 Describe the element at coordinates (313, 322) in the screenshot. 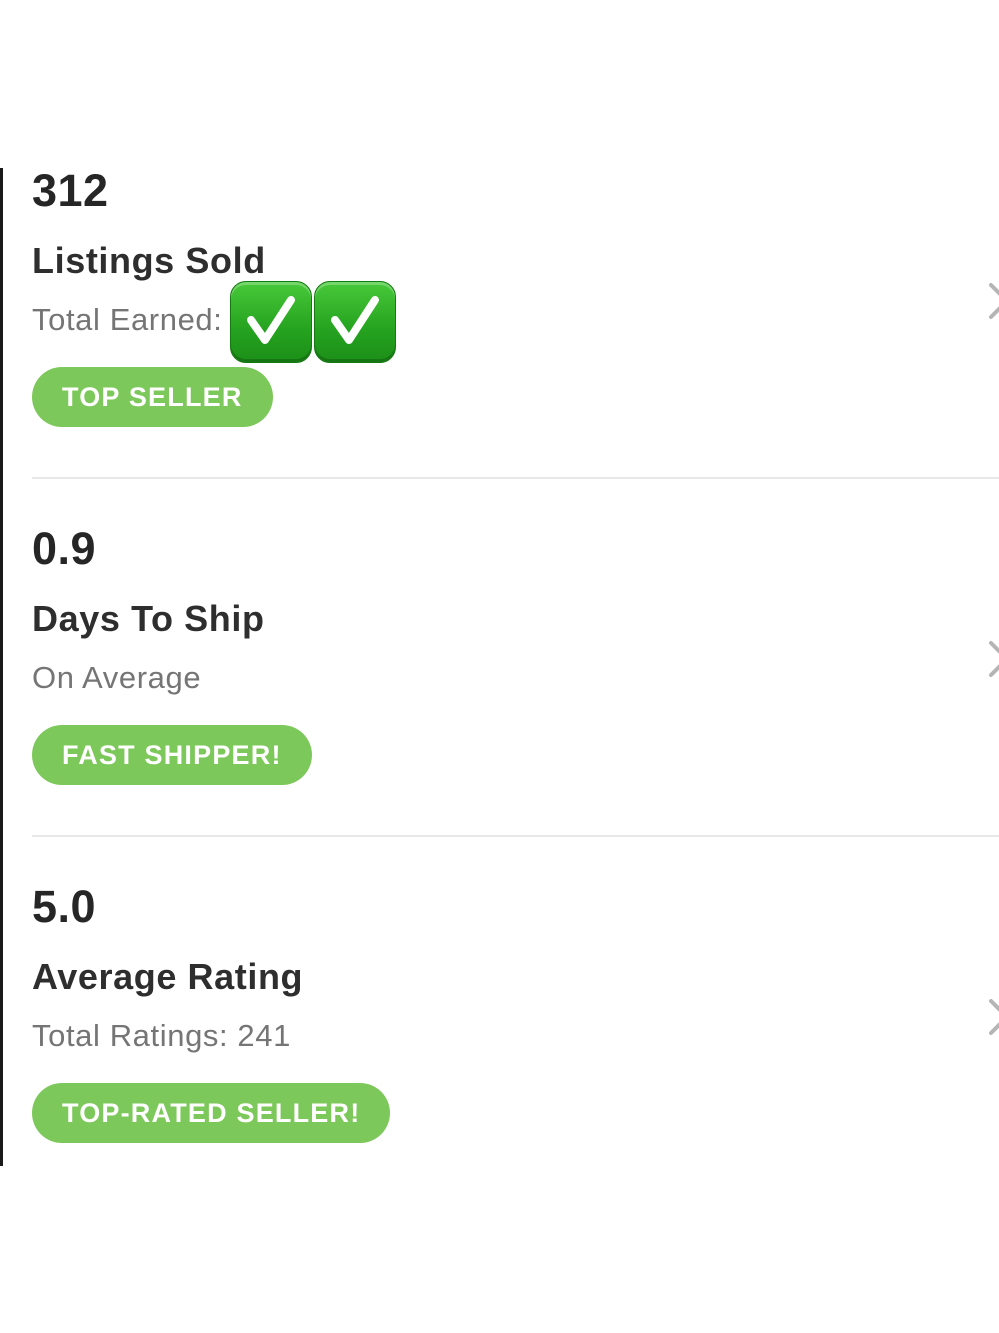

I see `check-mark-overlay` at that location.